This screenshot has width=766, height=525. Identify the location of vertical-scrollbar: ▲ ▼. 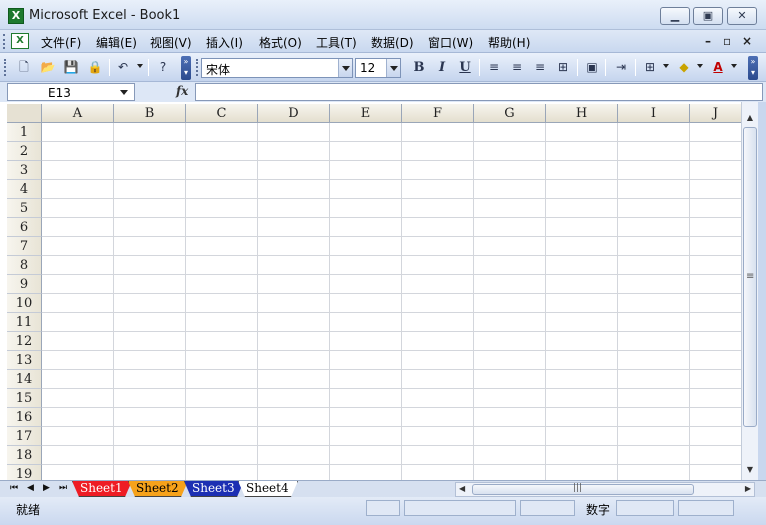
(749, 291).